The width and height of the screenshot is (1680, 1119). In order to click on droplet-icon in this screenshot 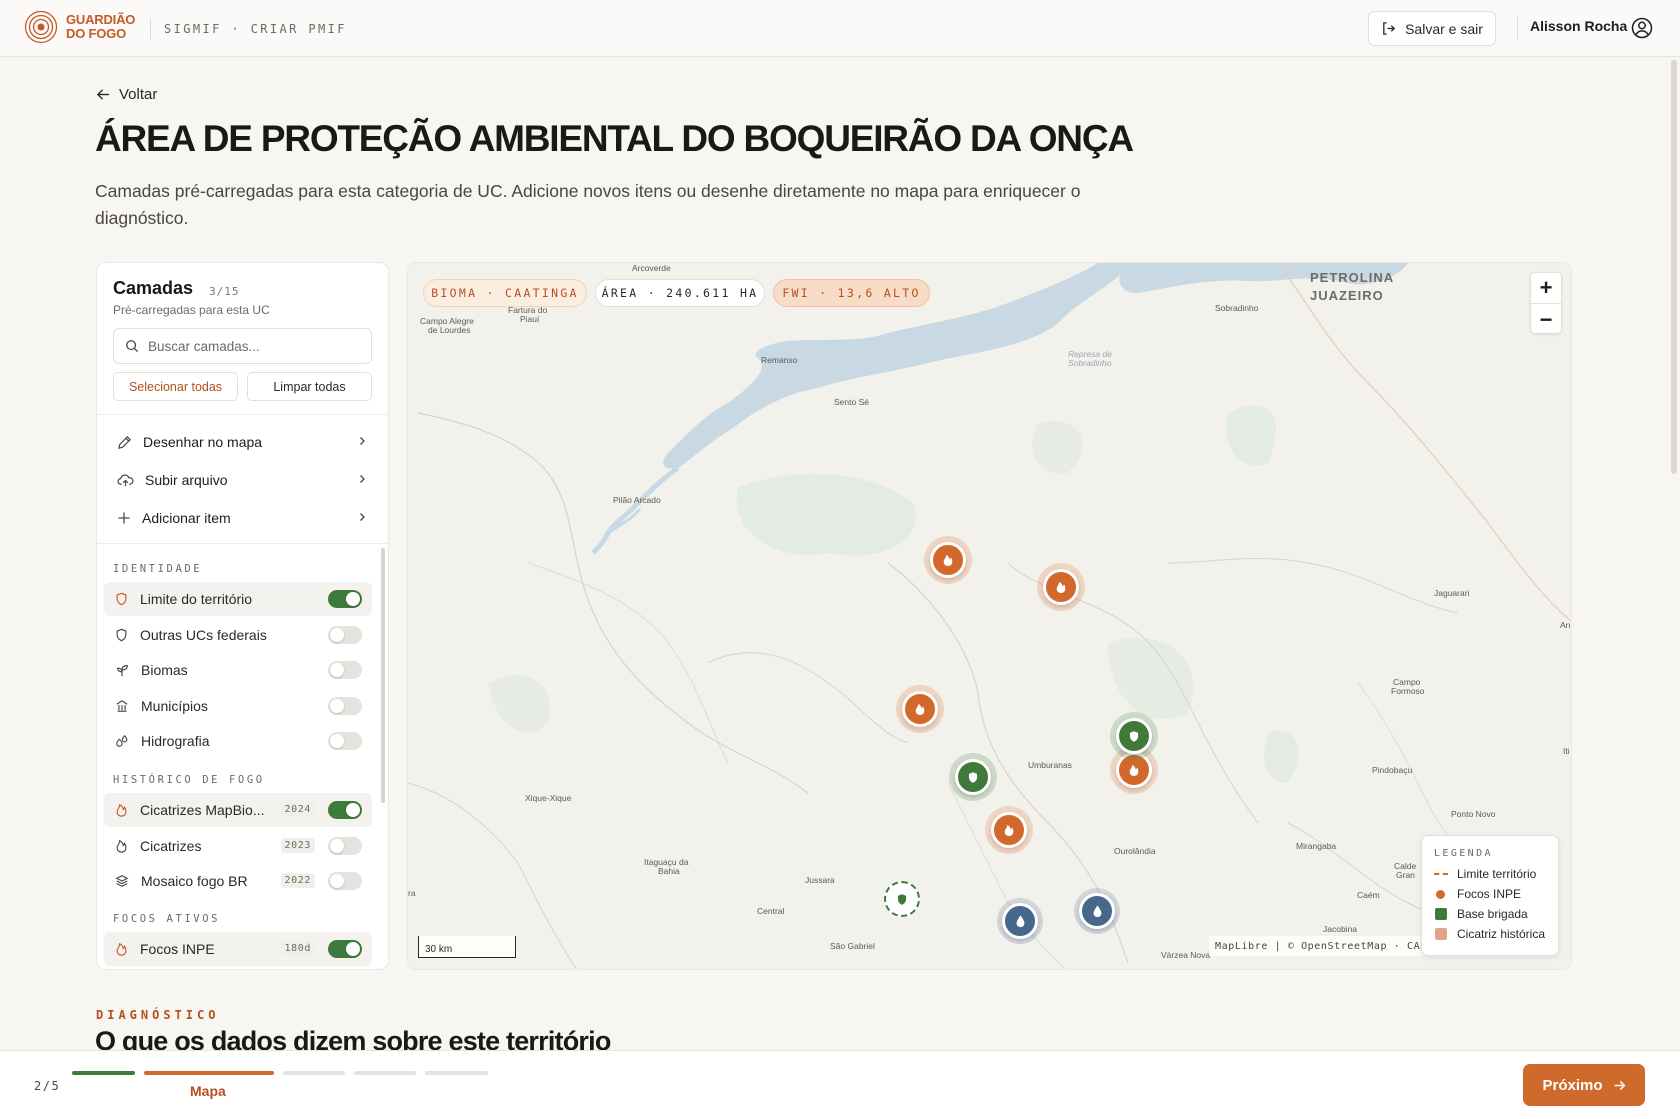, I will do `click(1097, 911)`.